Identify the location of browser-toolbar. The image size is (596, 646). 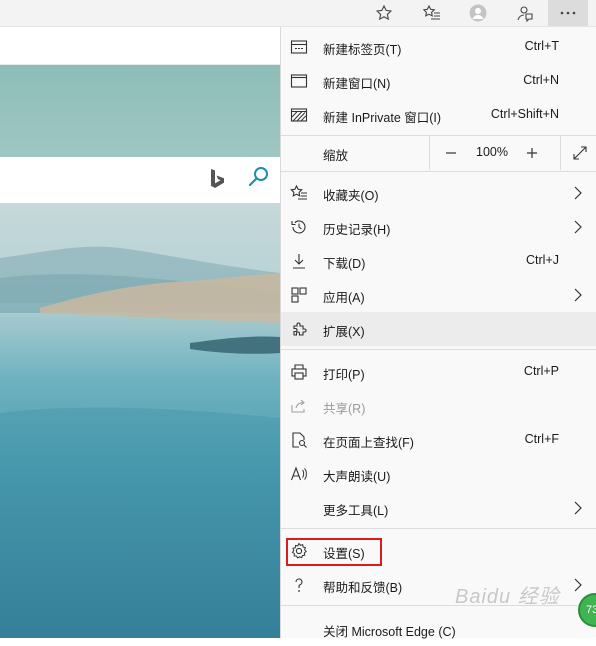
(298, 13).